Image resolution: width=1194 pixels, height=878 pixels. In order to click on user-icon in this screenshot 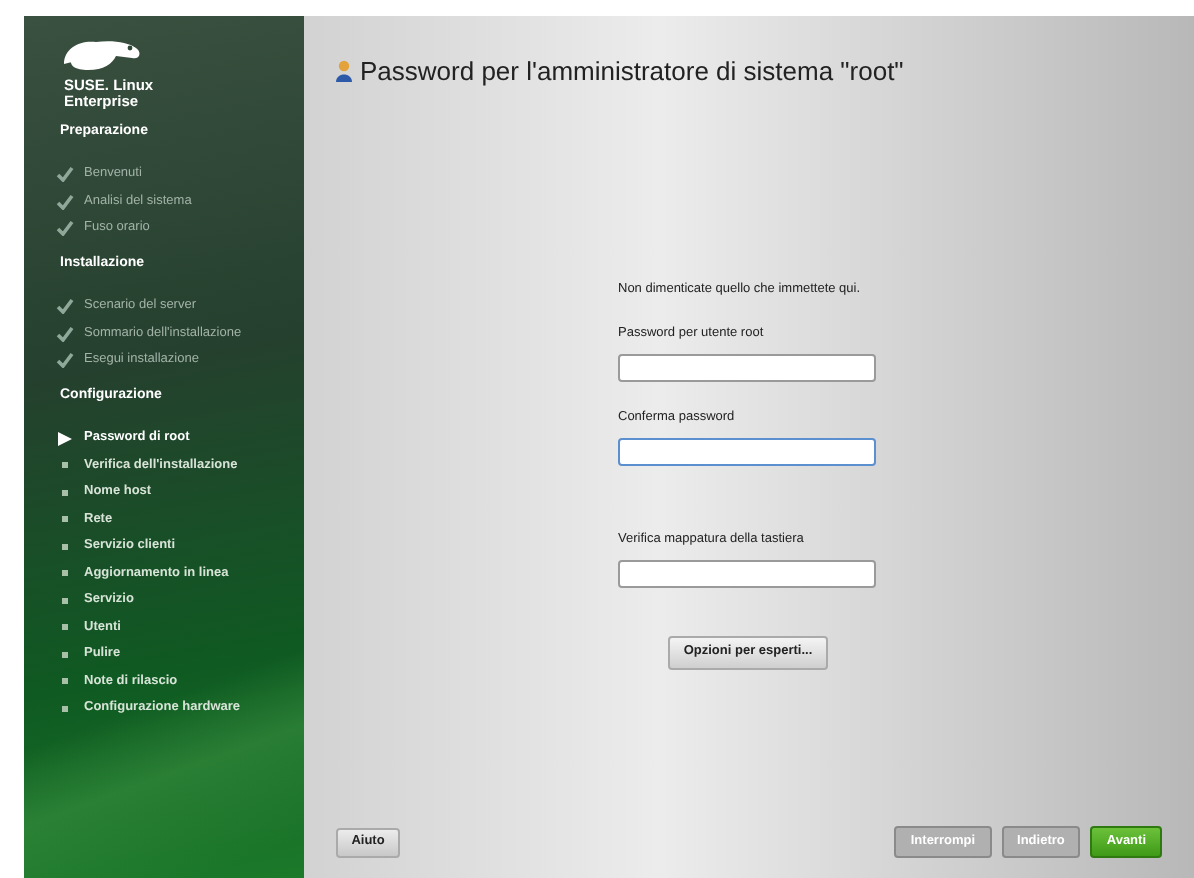, I will do `click(344, 71)`.